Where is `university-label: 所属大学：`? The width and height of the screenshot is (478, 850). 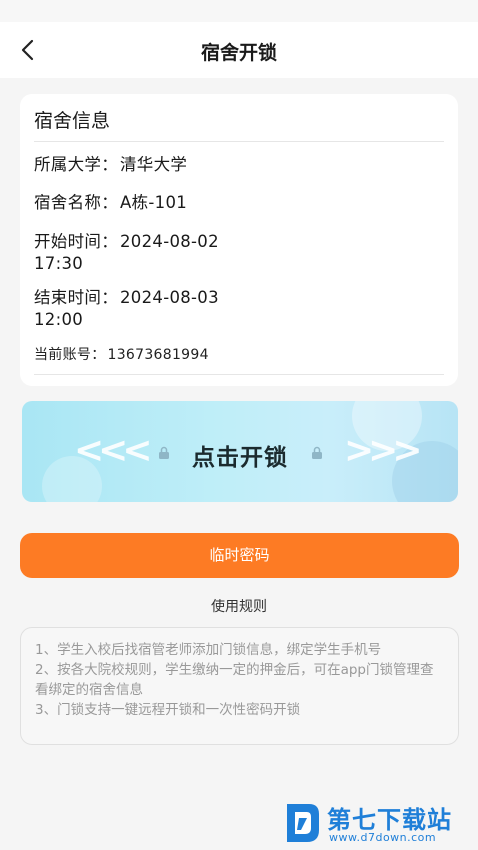 university-label: 所属大学： is located at coordinates (76, 164).